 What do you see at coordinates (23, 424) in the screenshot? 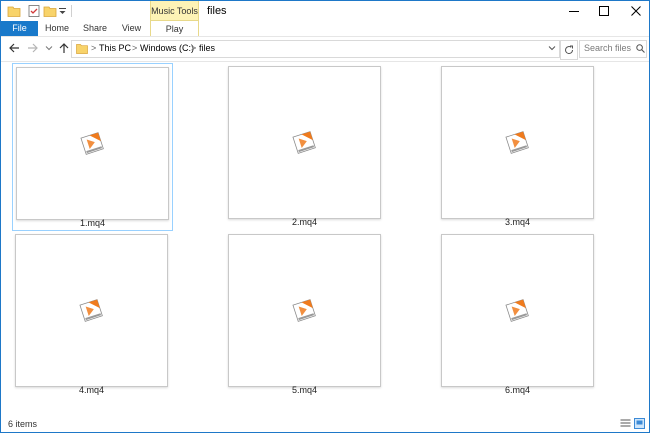
I see `item-count: 6 items` at bounding box center [23, 424].